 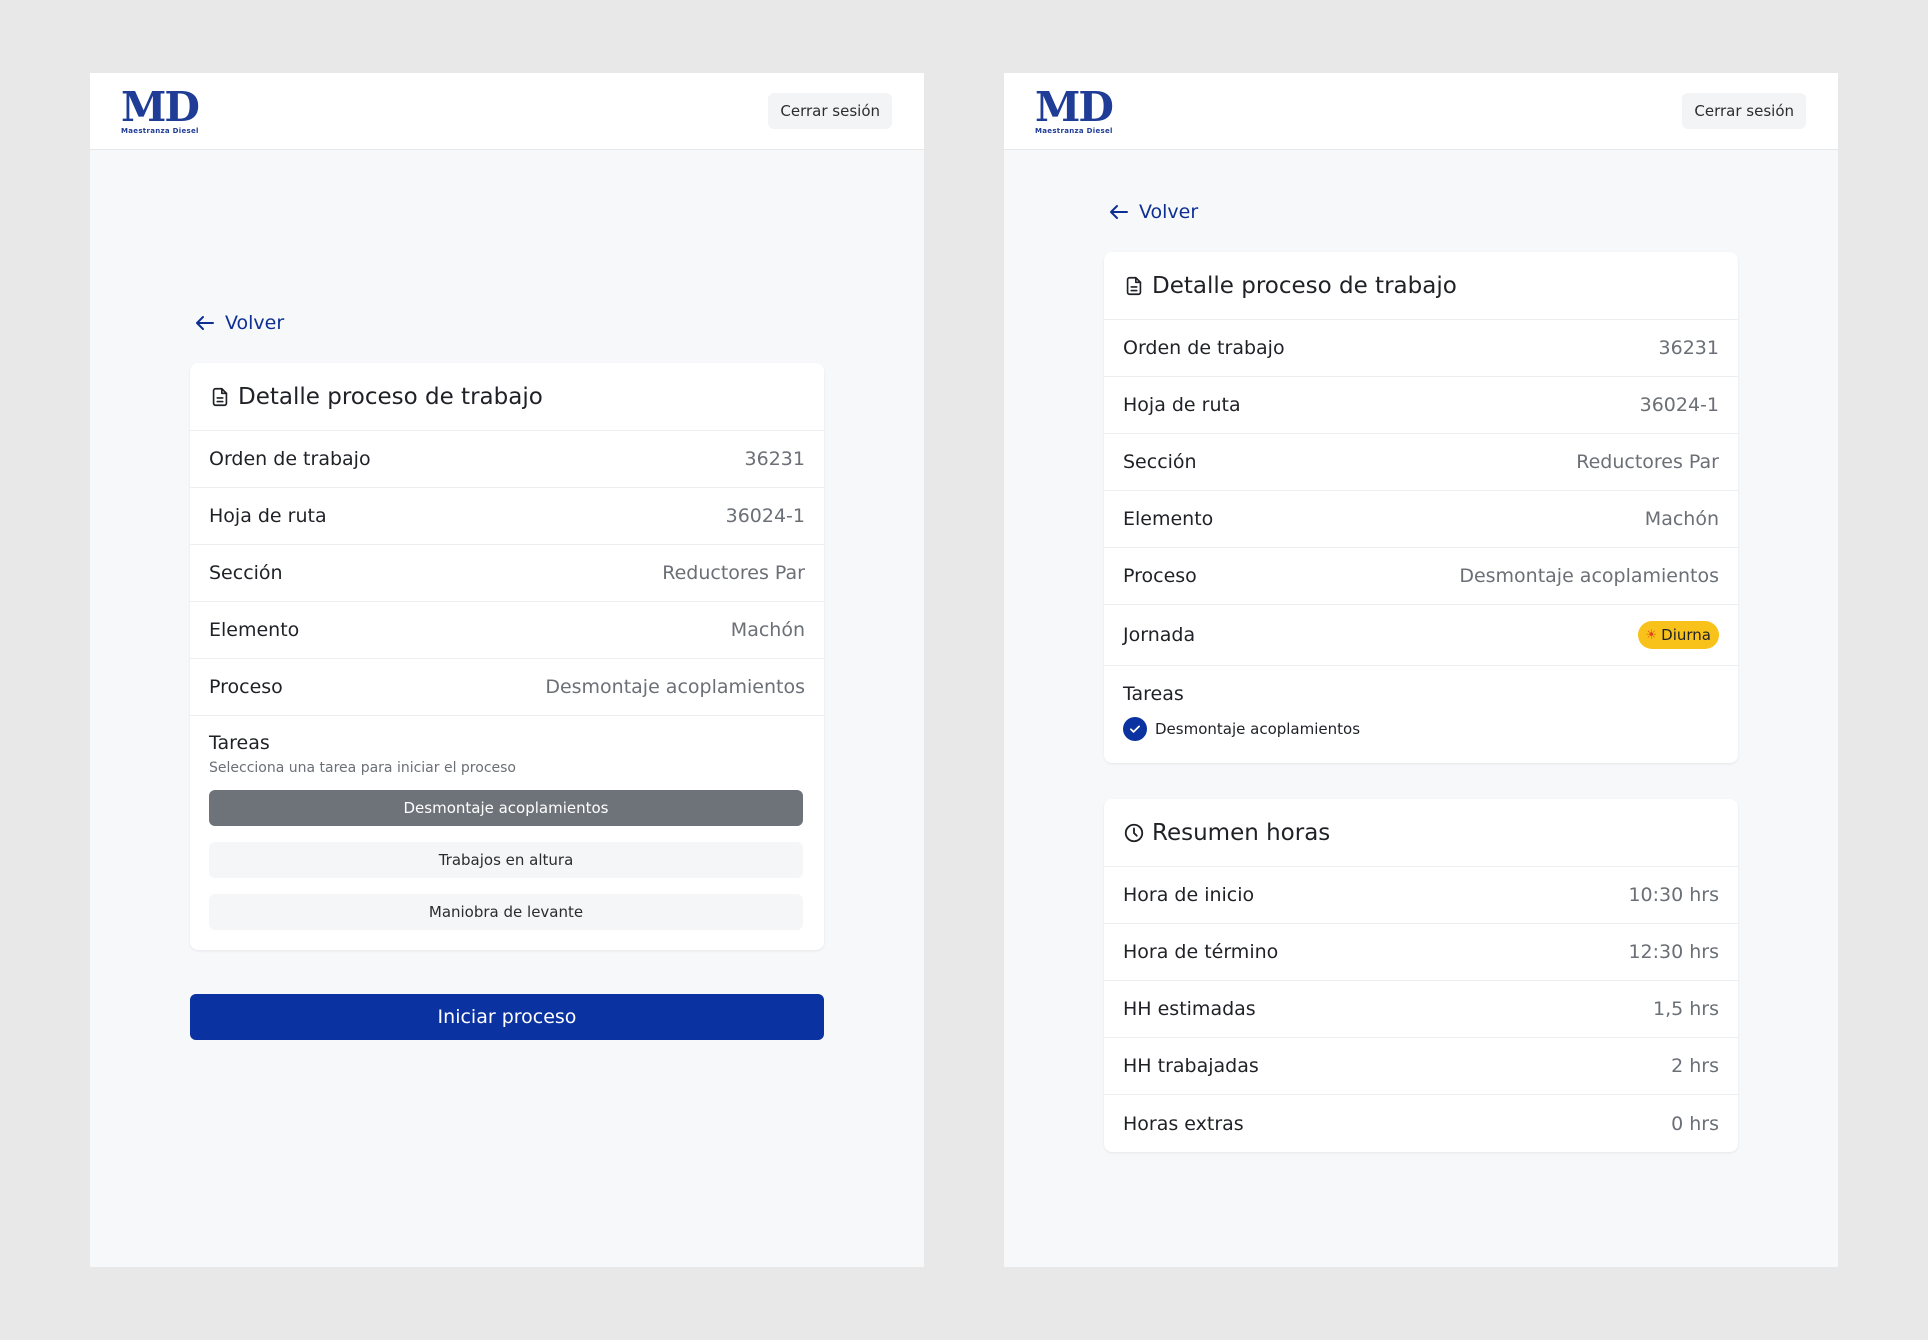 I want to click on completed-task: Desmontaje acoplamientos, so click(x=1421, y=729).